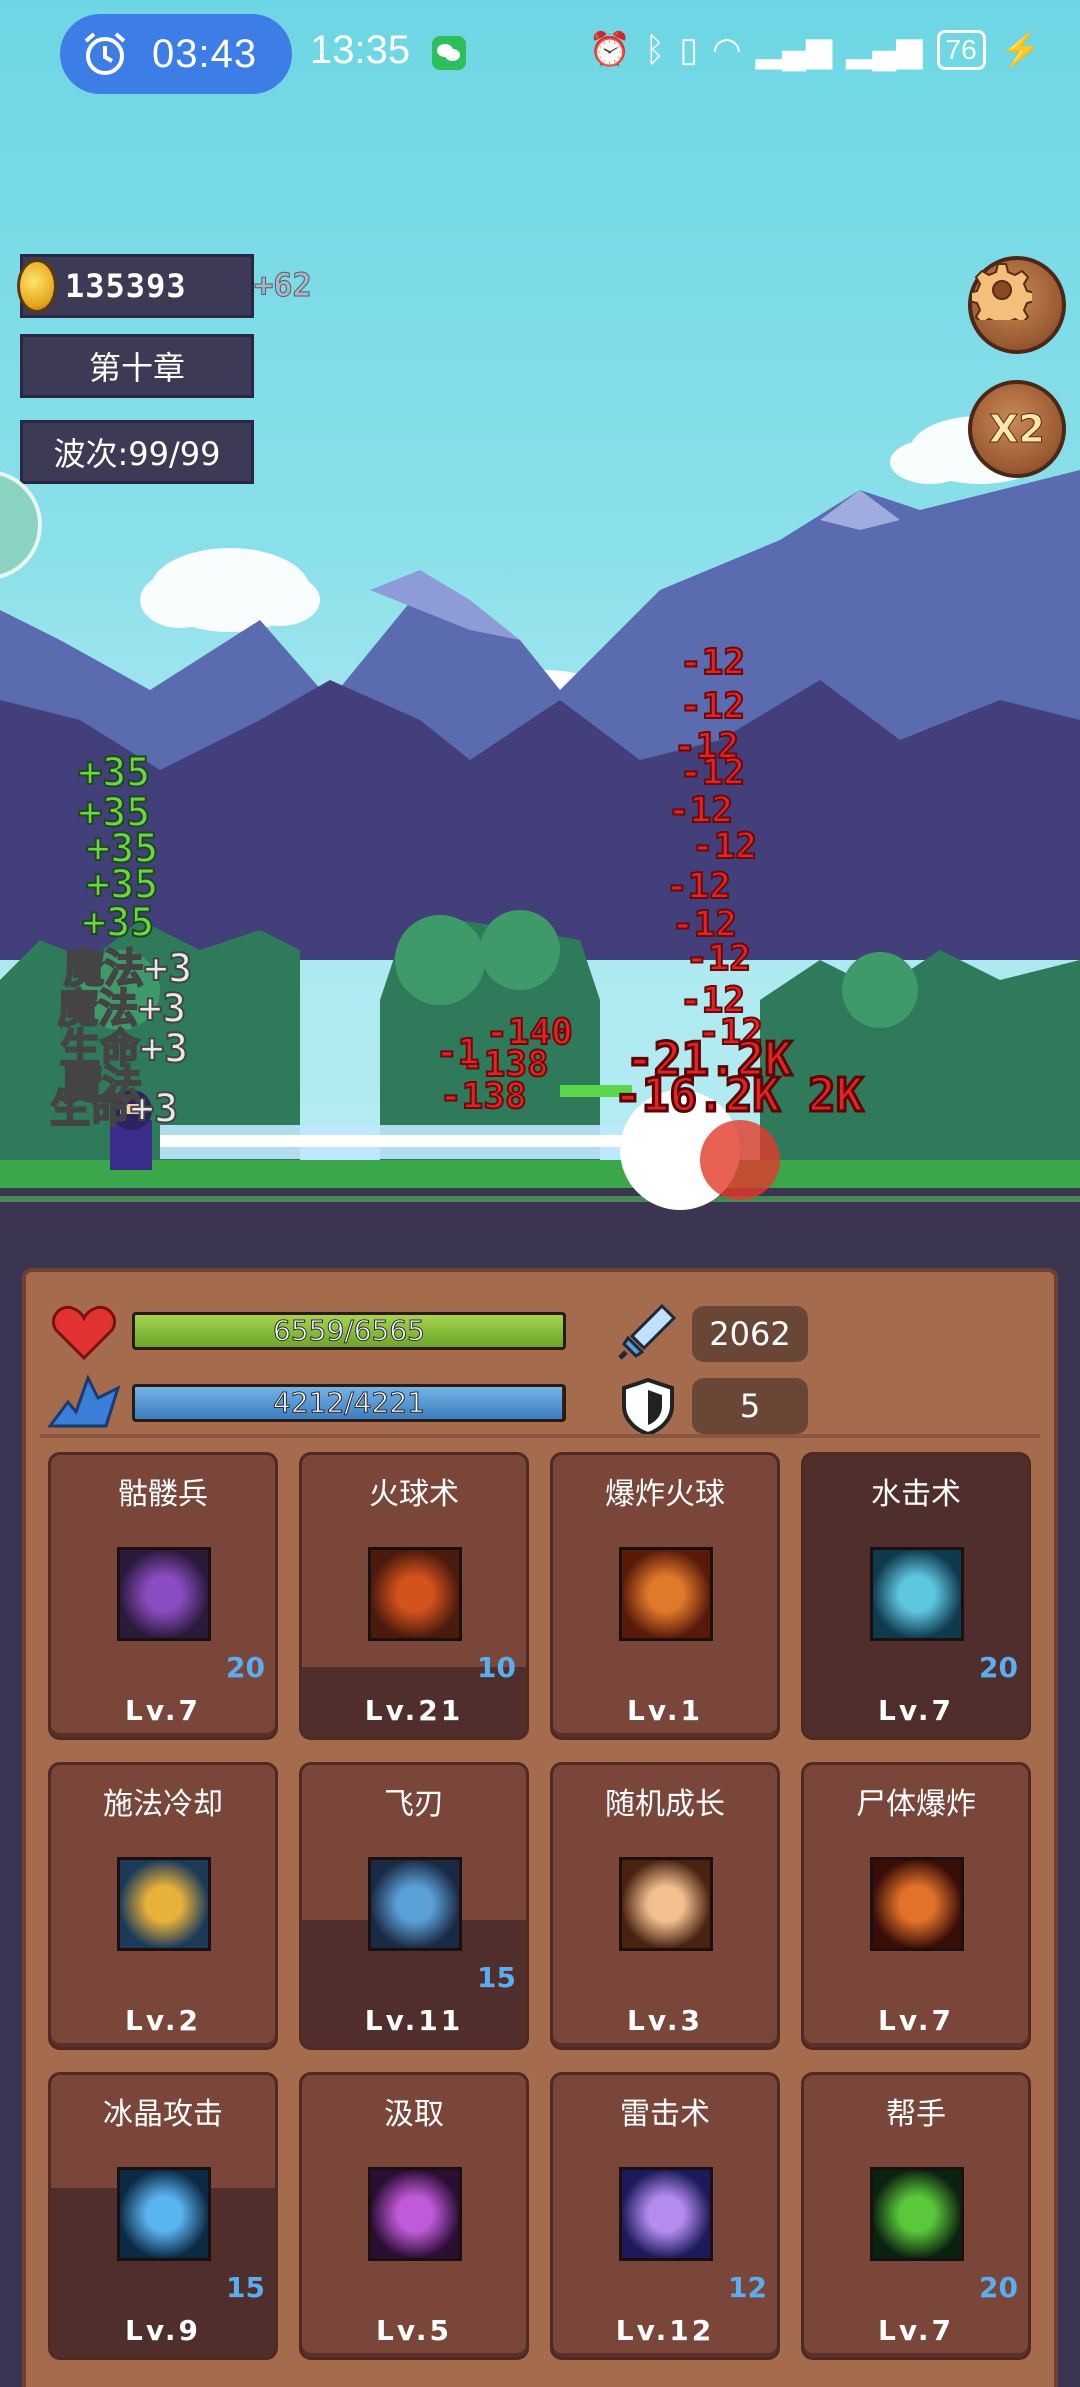 The height and width of the screenshot is (2387, 1080). Describe the element at coordinates (84, 1332) in the screenshot. I see `heart-icon` at that location.